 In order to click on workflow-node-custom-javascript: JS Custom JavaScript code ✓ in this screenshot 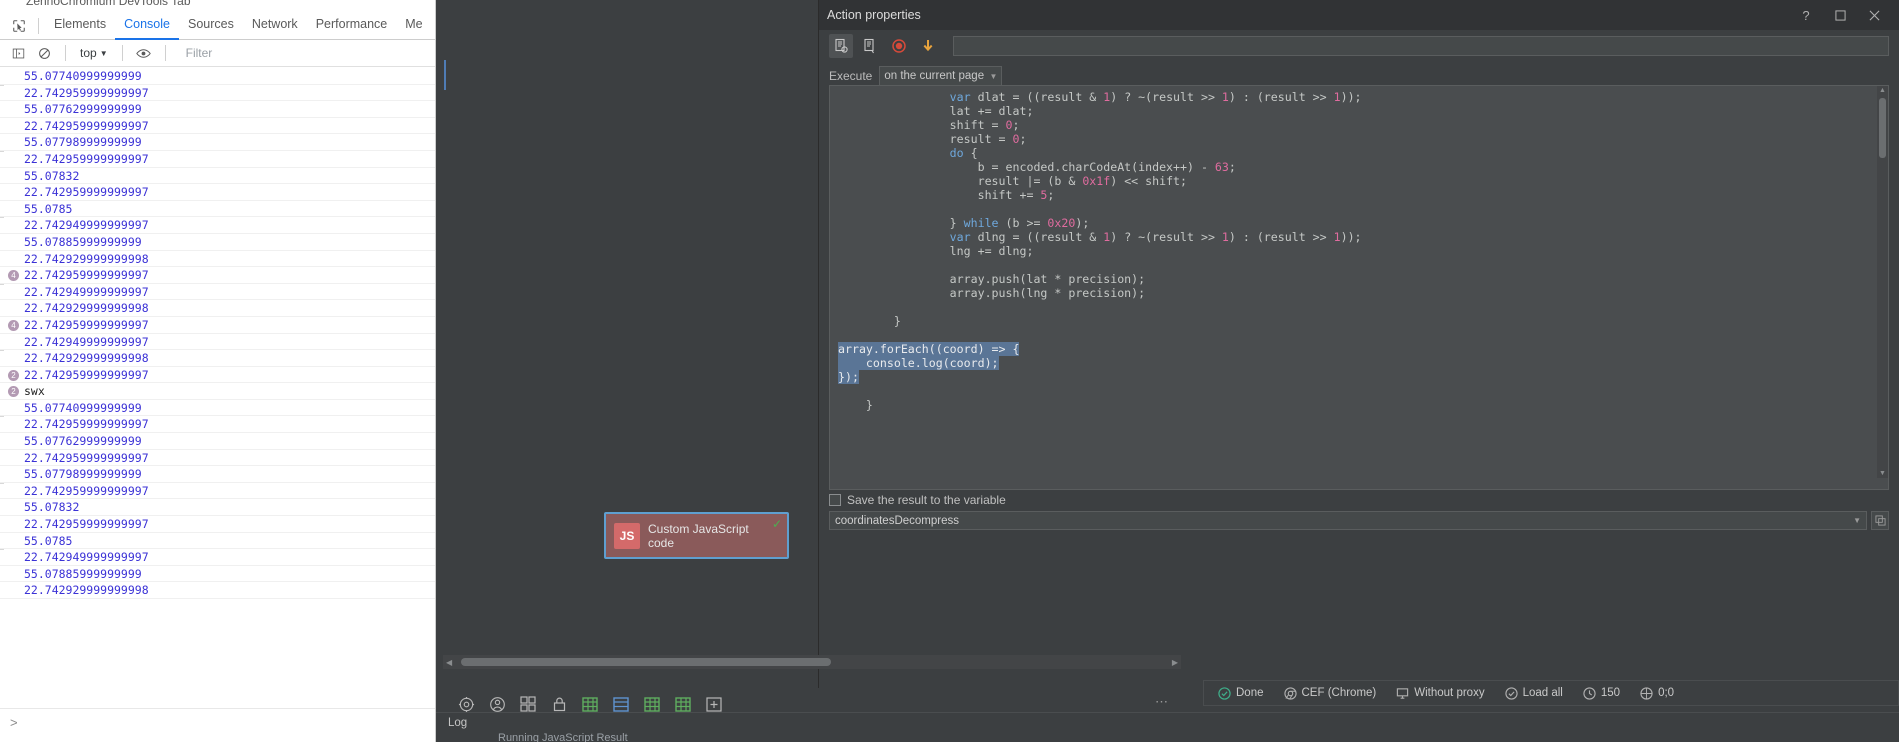, I will do `click(696, 535)`.